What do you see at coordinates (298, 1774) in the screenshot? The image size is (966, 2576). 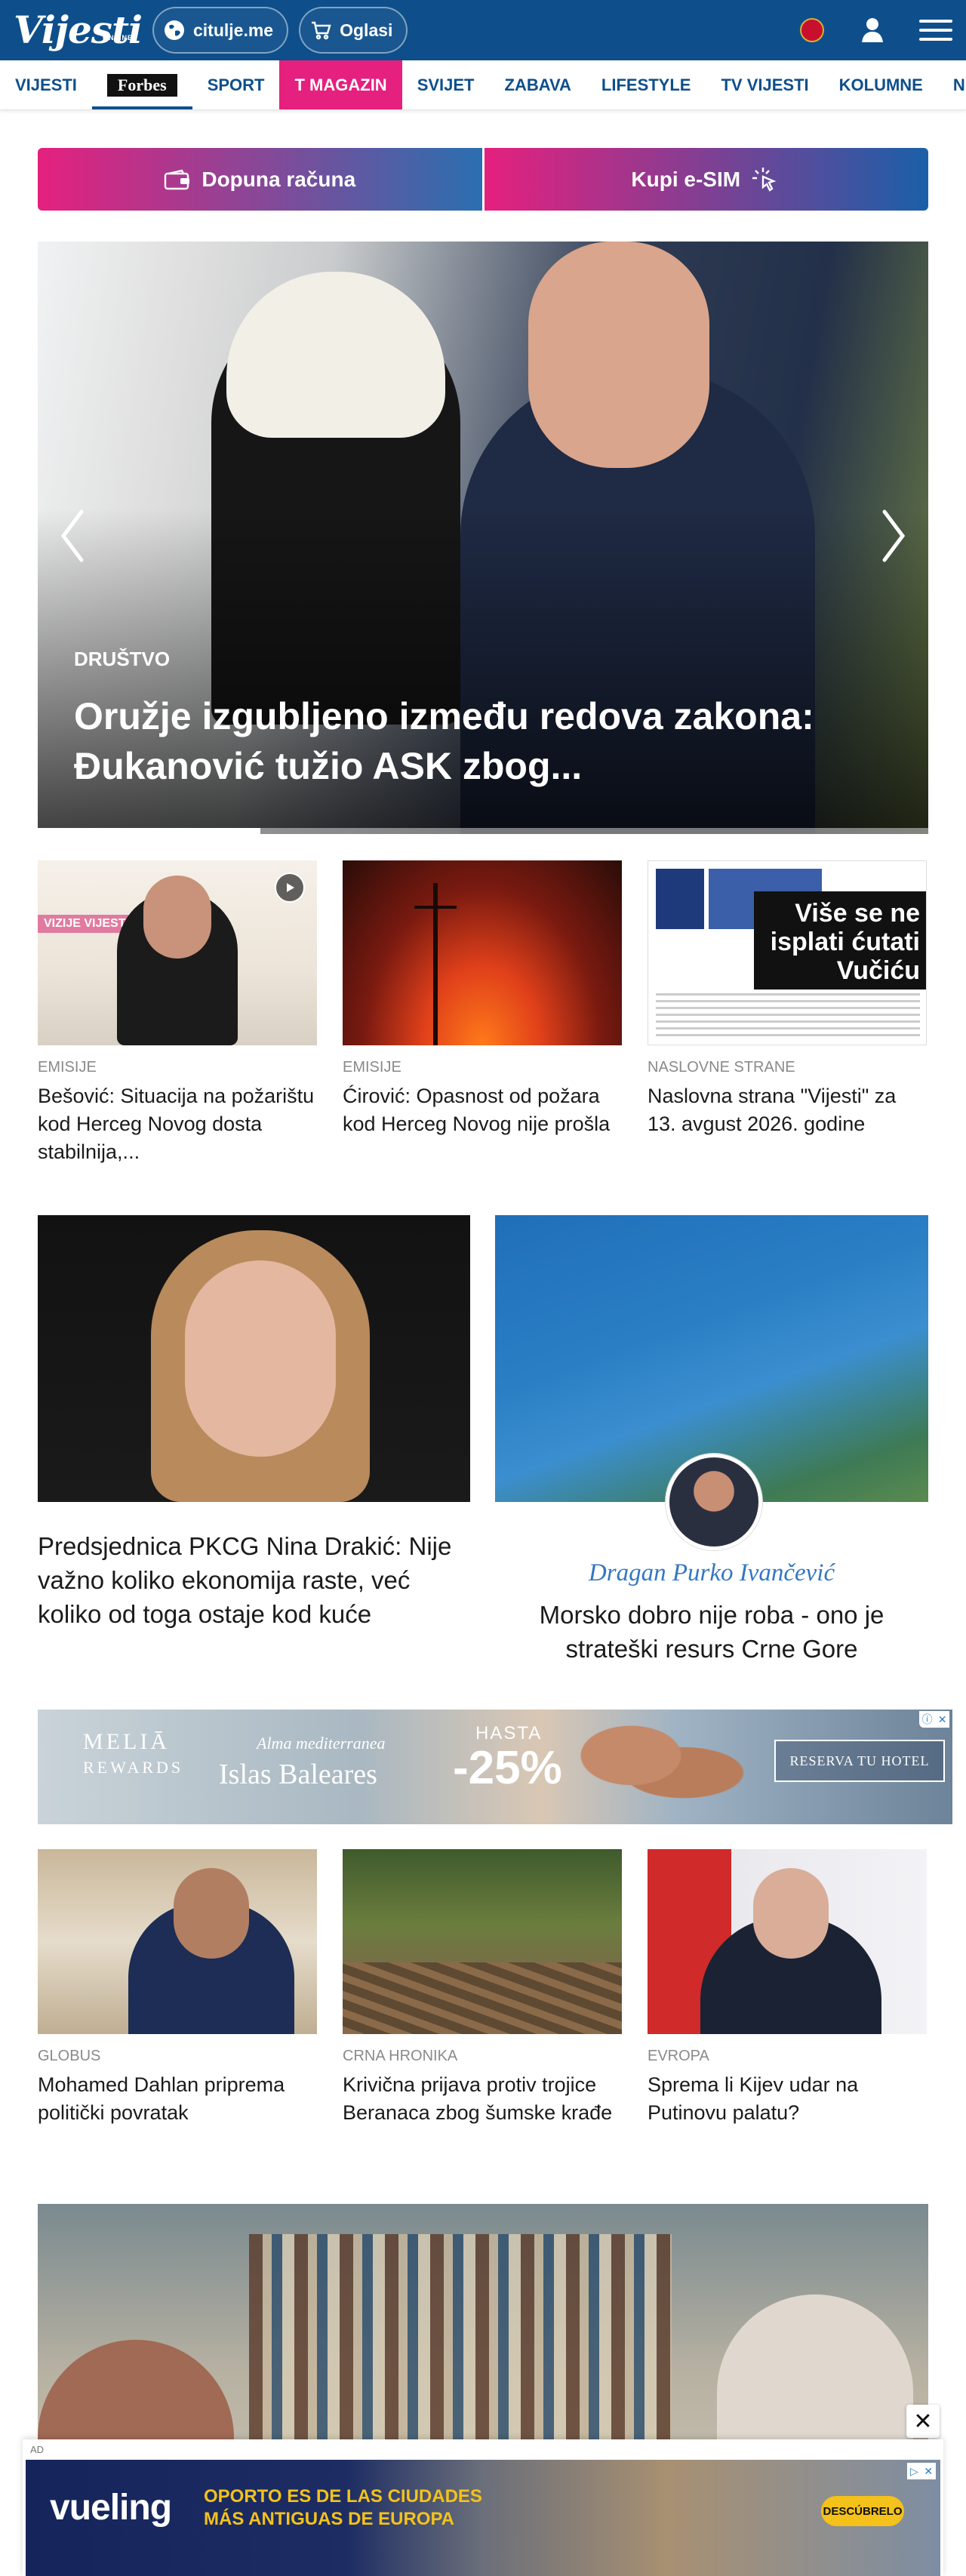 I see `ad-destination: Islas Baleares` at bounding box center [298, 1774].